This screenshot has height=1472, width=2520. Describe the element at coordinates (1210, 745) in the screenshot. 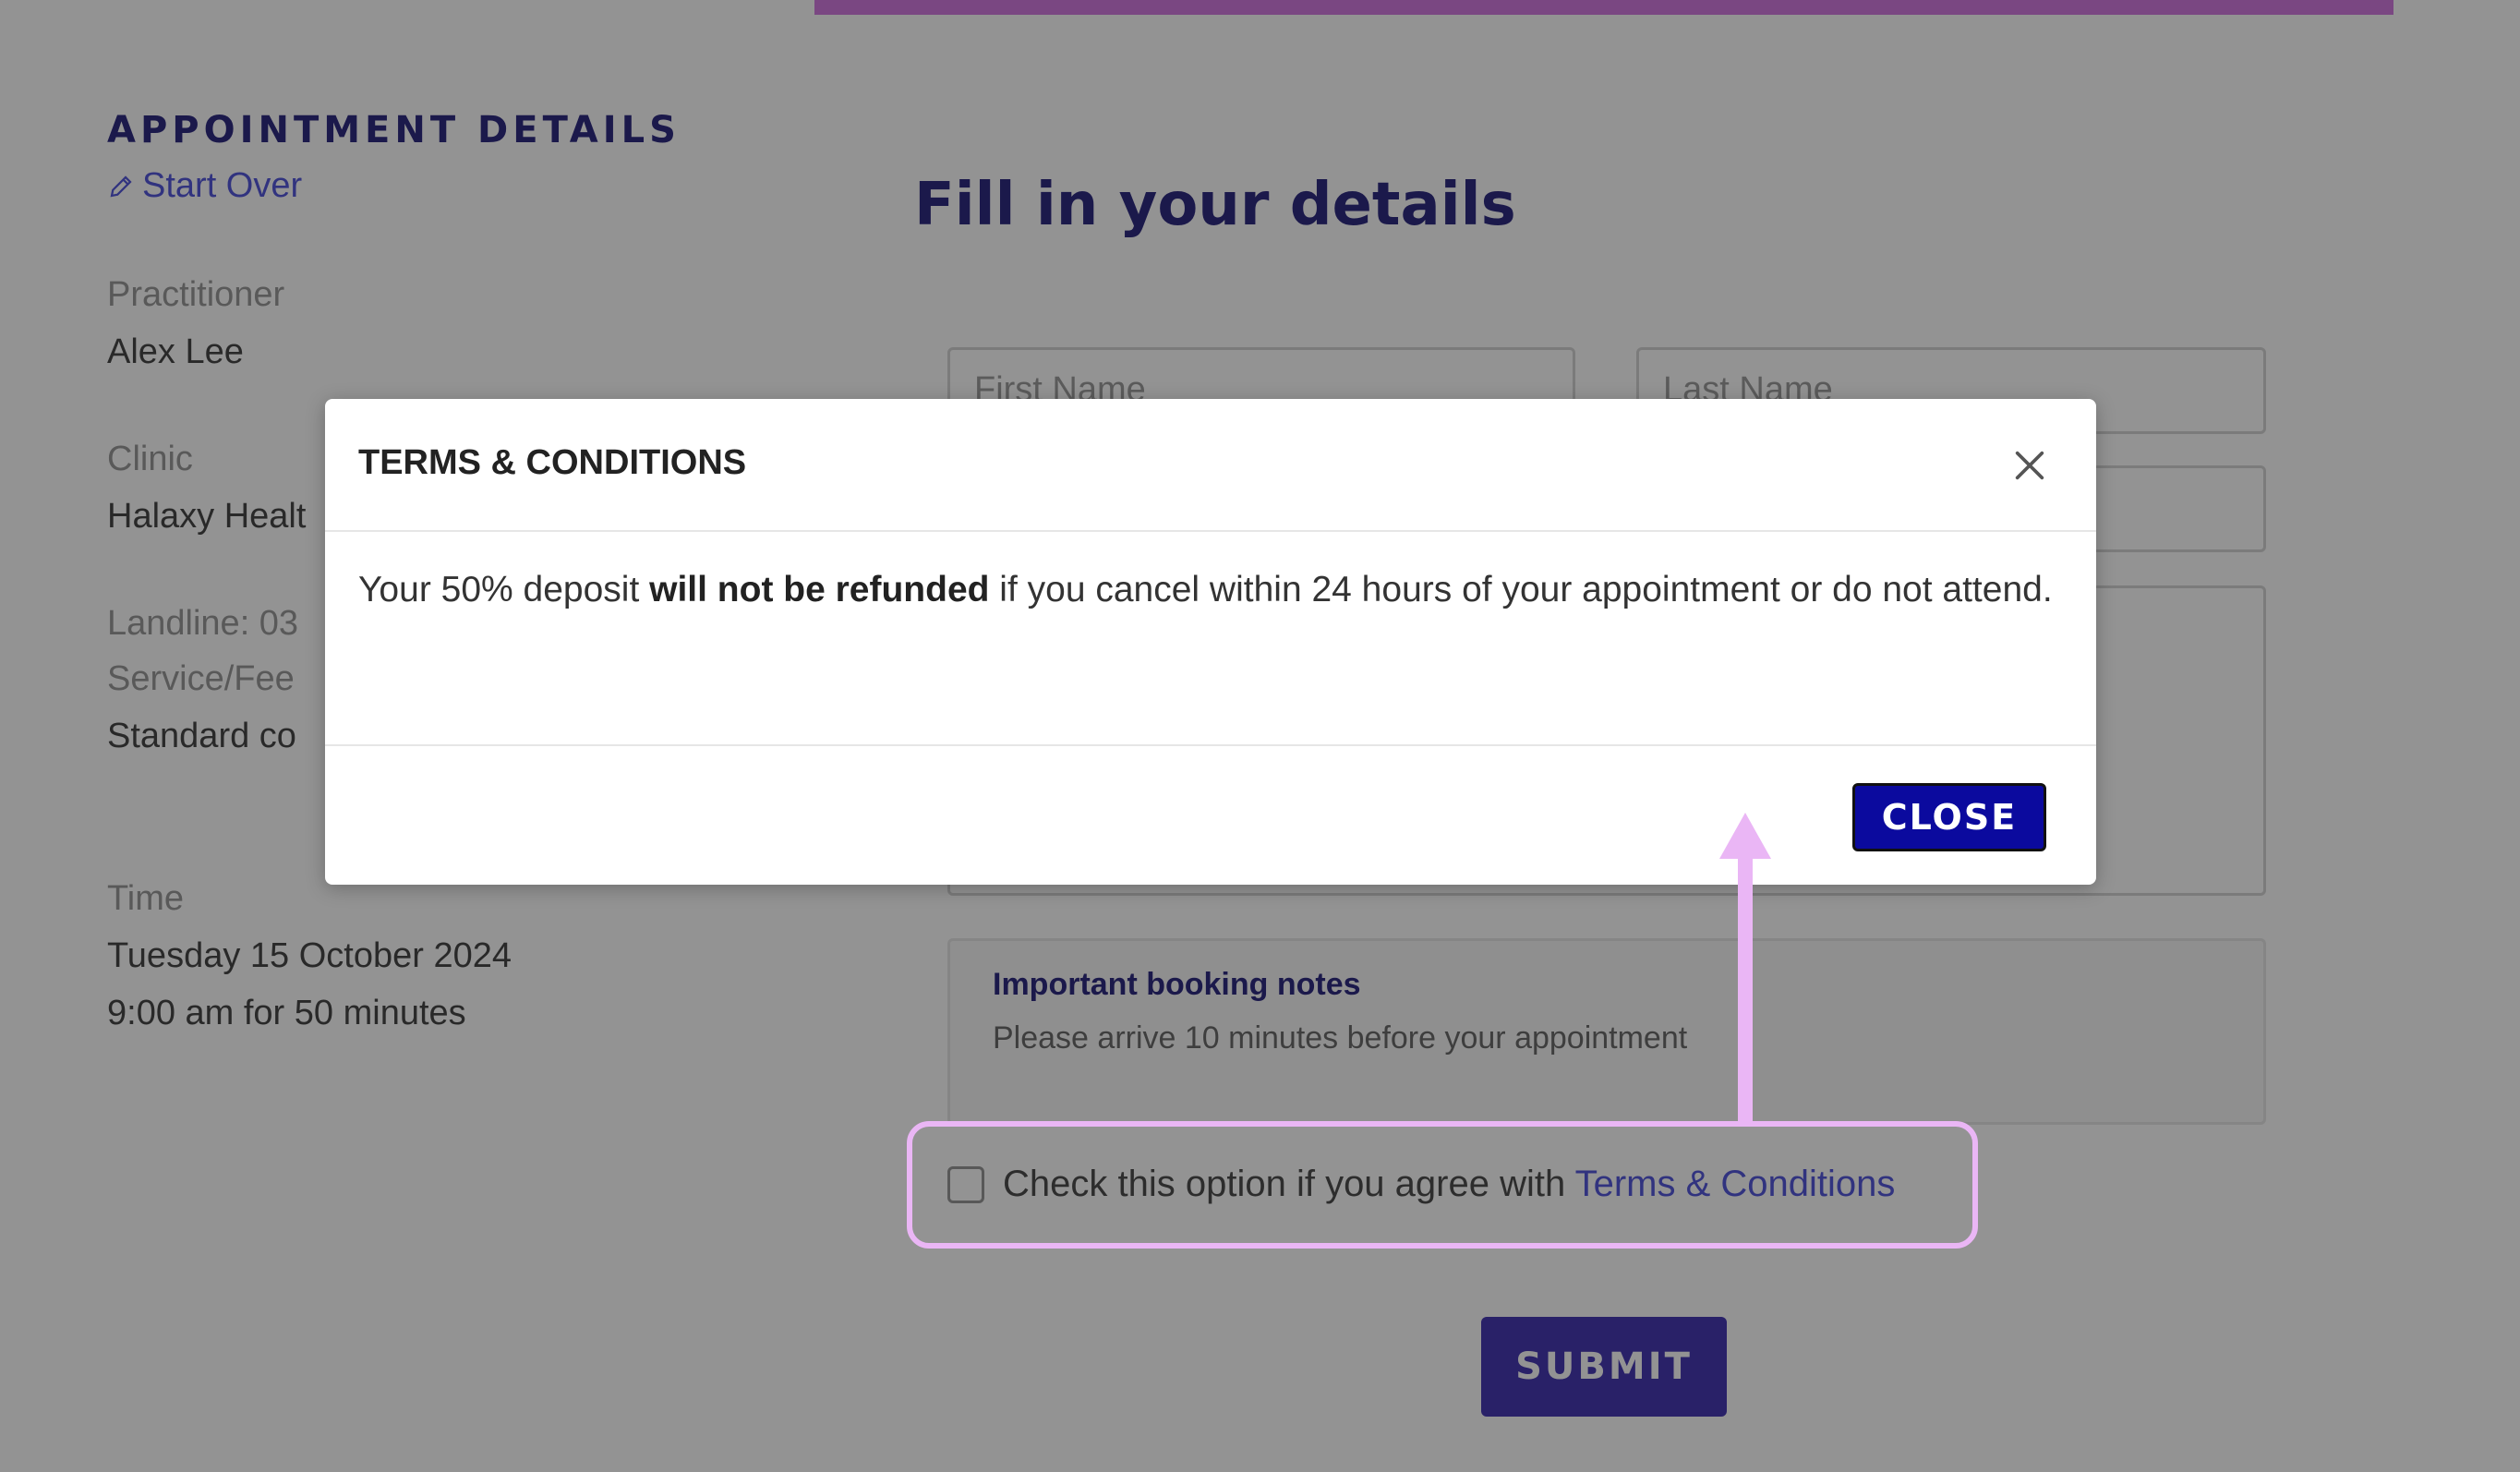

I see `modal-footer-divider` at that location.